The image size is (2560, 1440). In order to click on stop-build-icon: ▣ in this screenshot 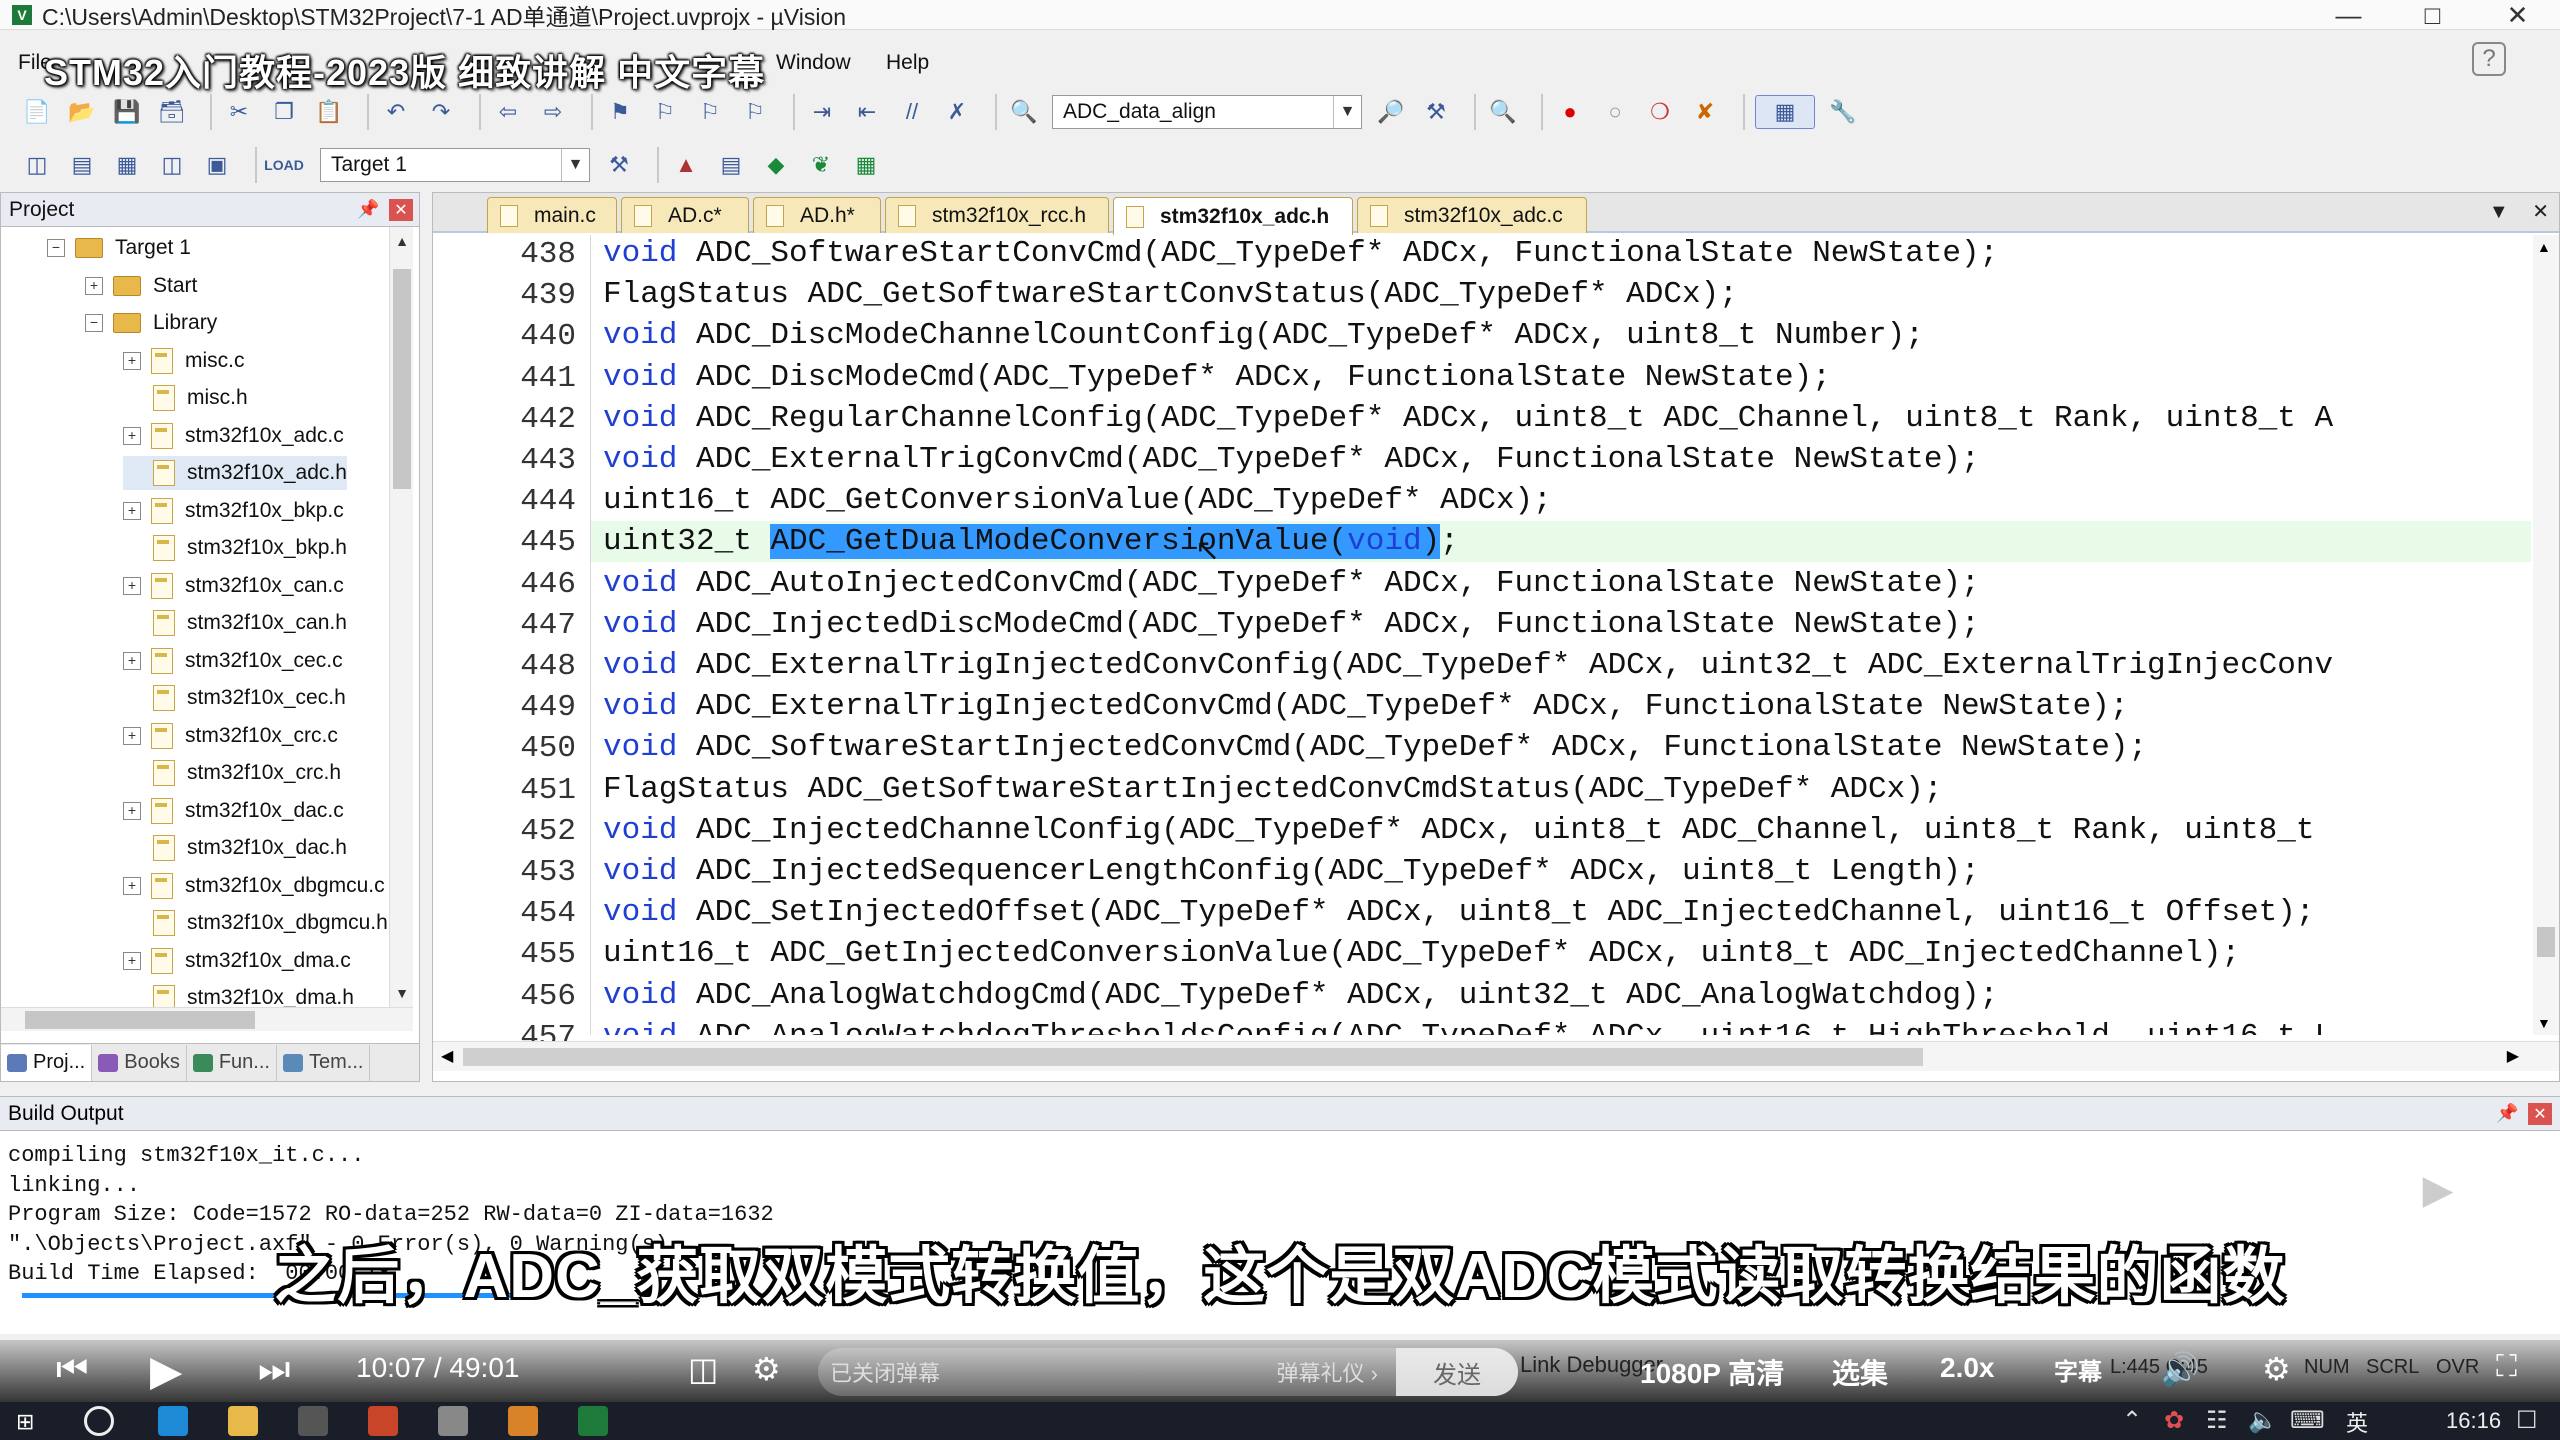, I will do `click(217, 165)`.